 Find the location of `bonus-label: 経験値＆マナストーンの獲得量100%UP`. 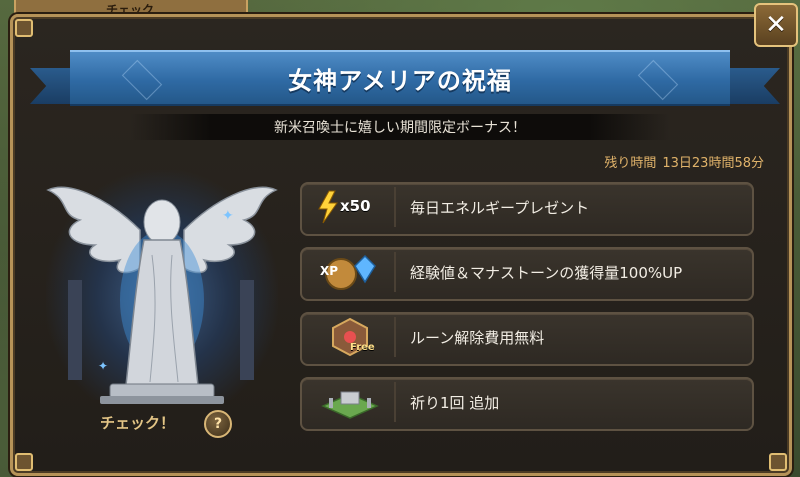

bonus-label: 経験値＆マナストーンの獲得量100%UP is located at coordinates (546, 273).